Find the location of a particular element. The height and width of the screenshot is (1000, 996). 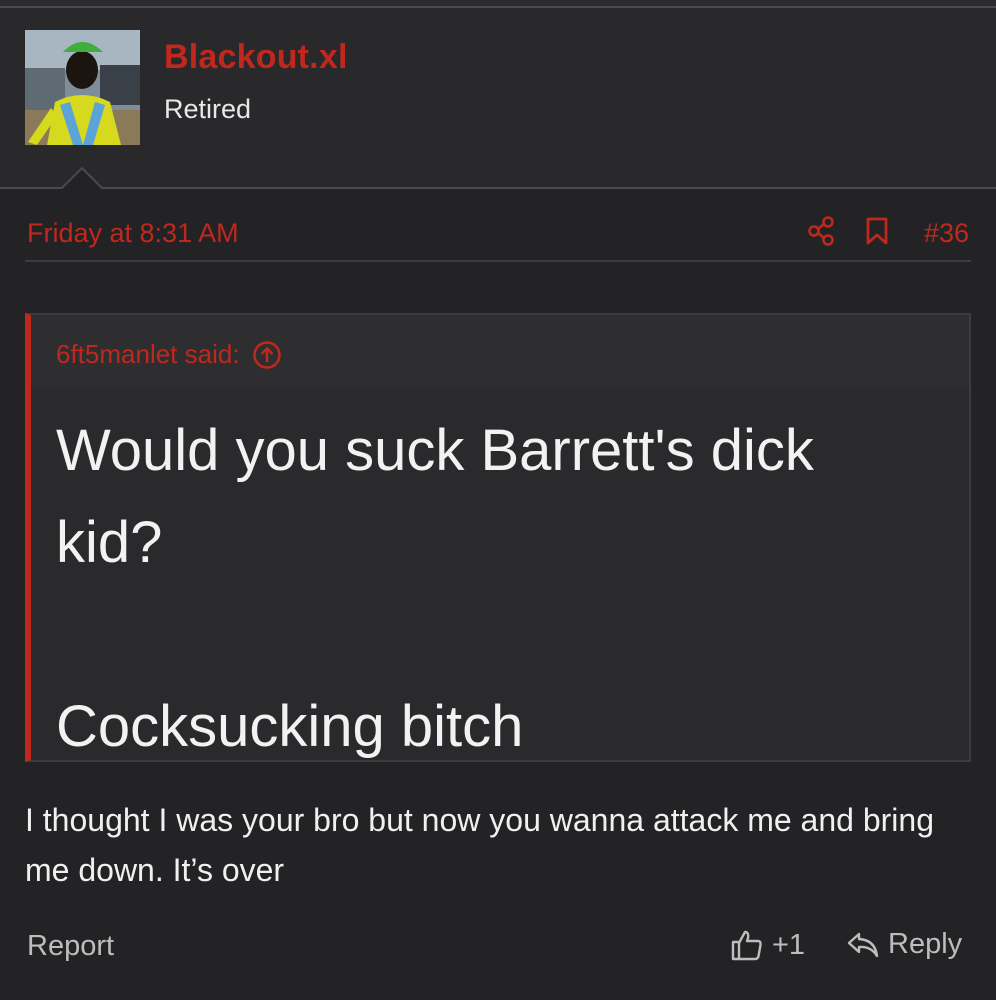

bookmark-icon is located at coordinates (877, 231).